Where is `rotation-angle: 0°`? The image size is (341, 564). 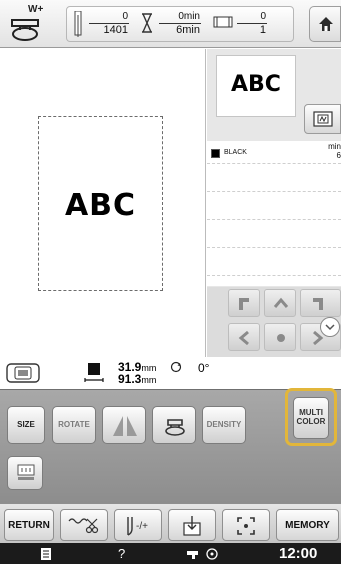
rotation-angle: 0° is located at coordinates (204, 368).